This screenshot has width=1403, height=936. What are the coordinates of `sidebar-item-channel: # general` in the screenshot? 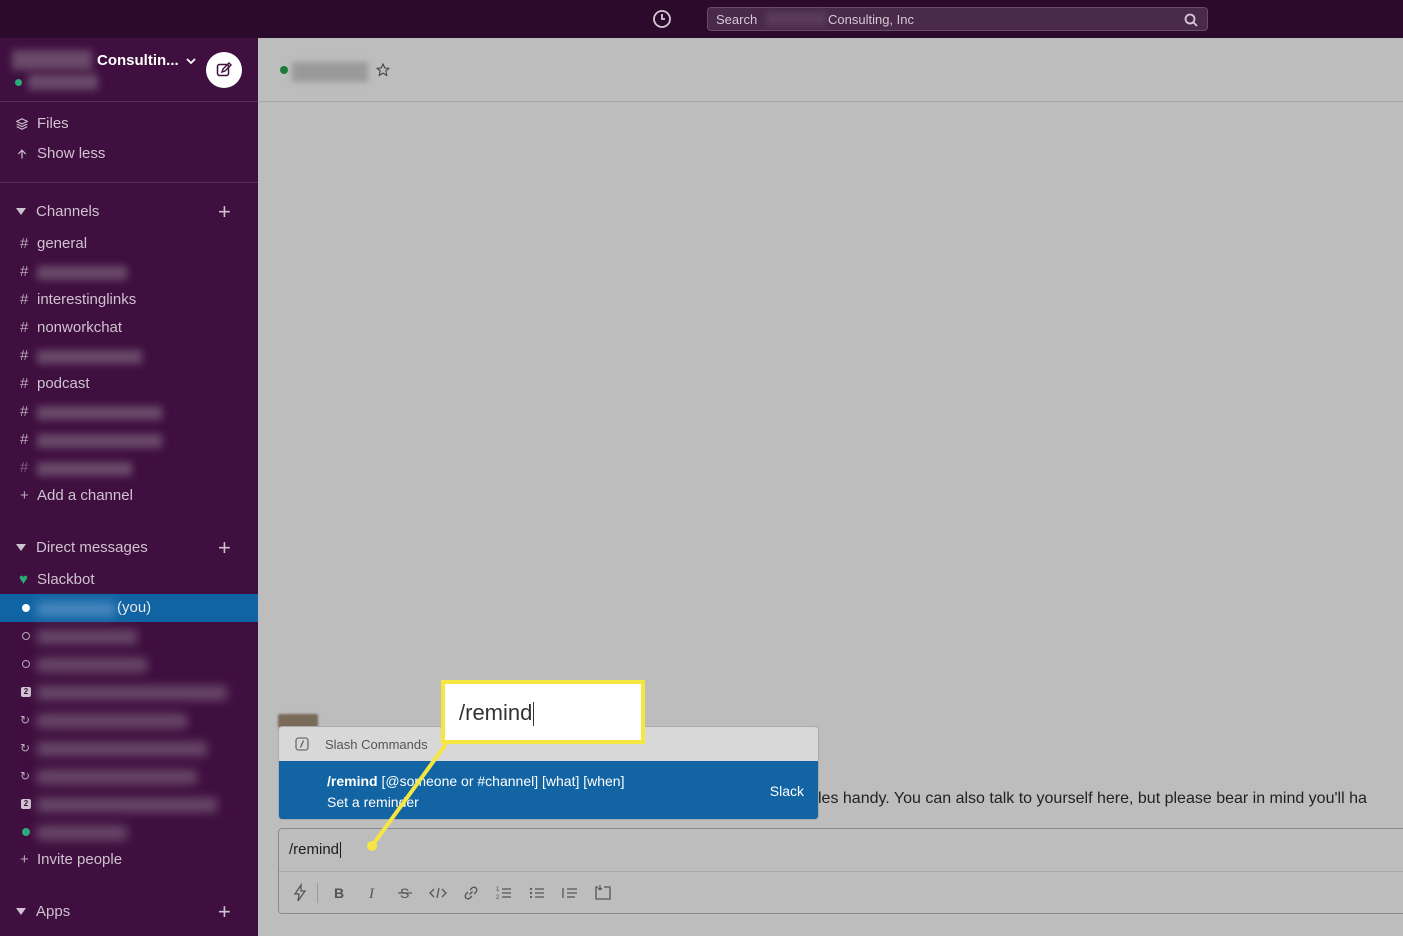 It's located at (129, 244).